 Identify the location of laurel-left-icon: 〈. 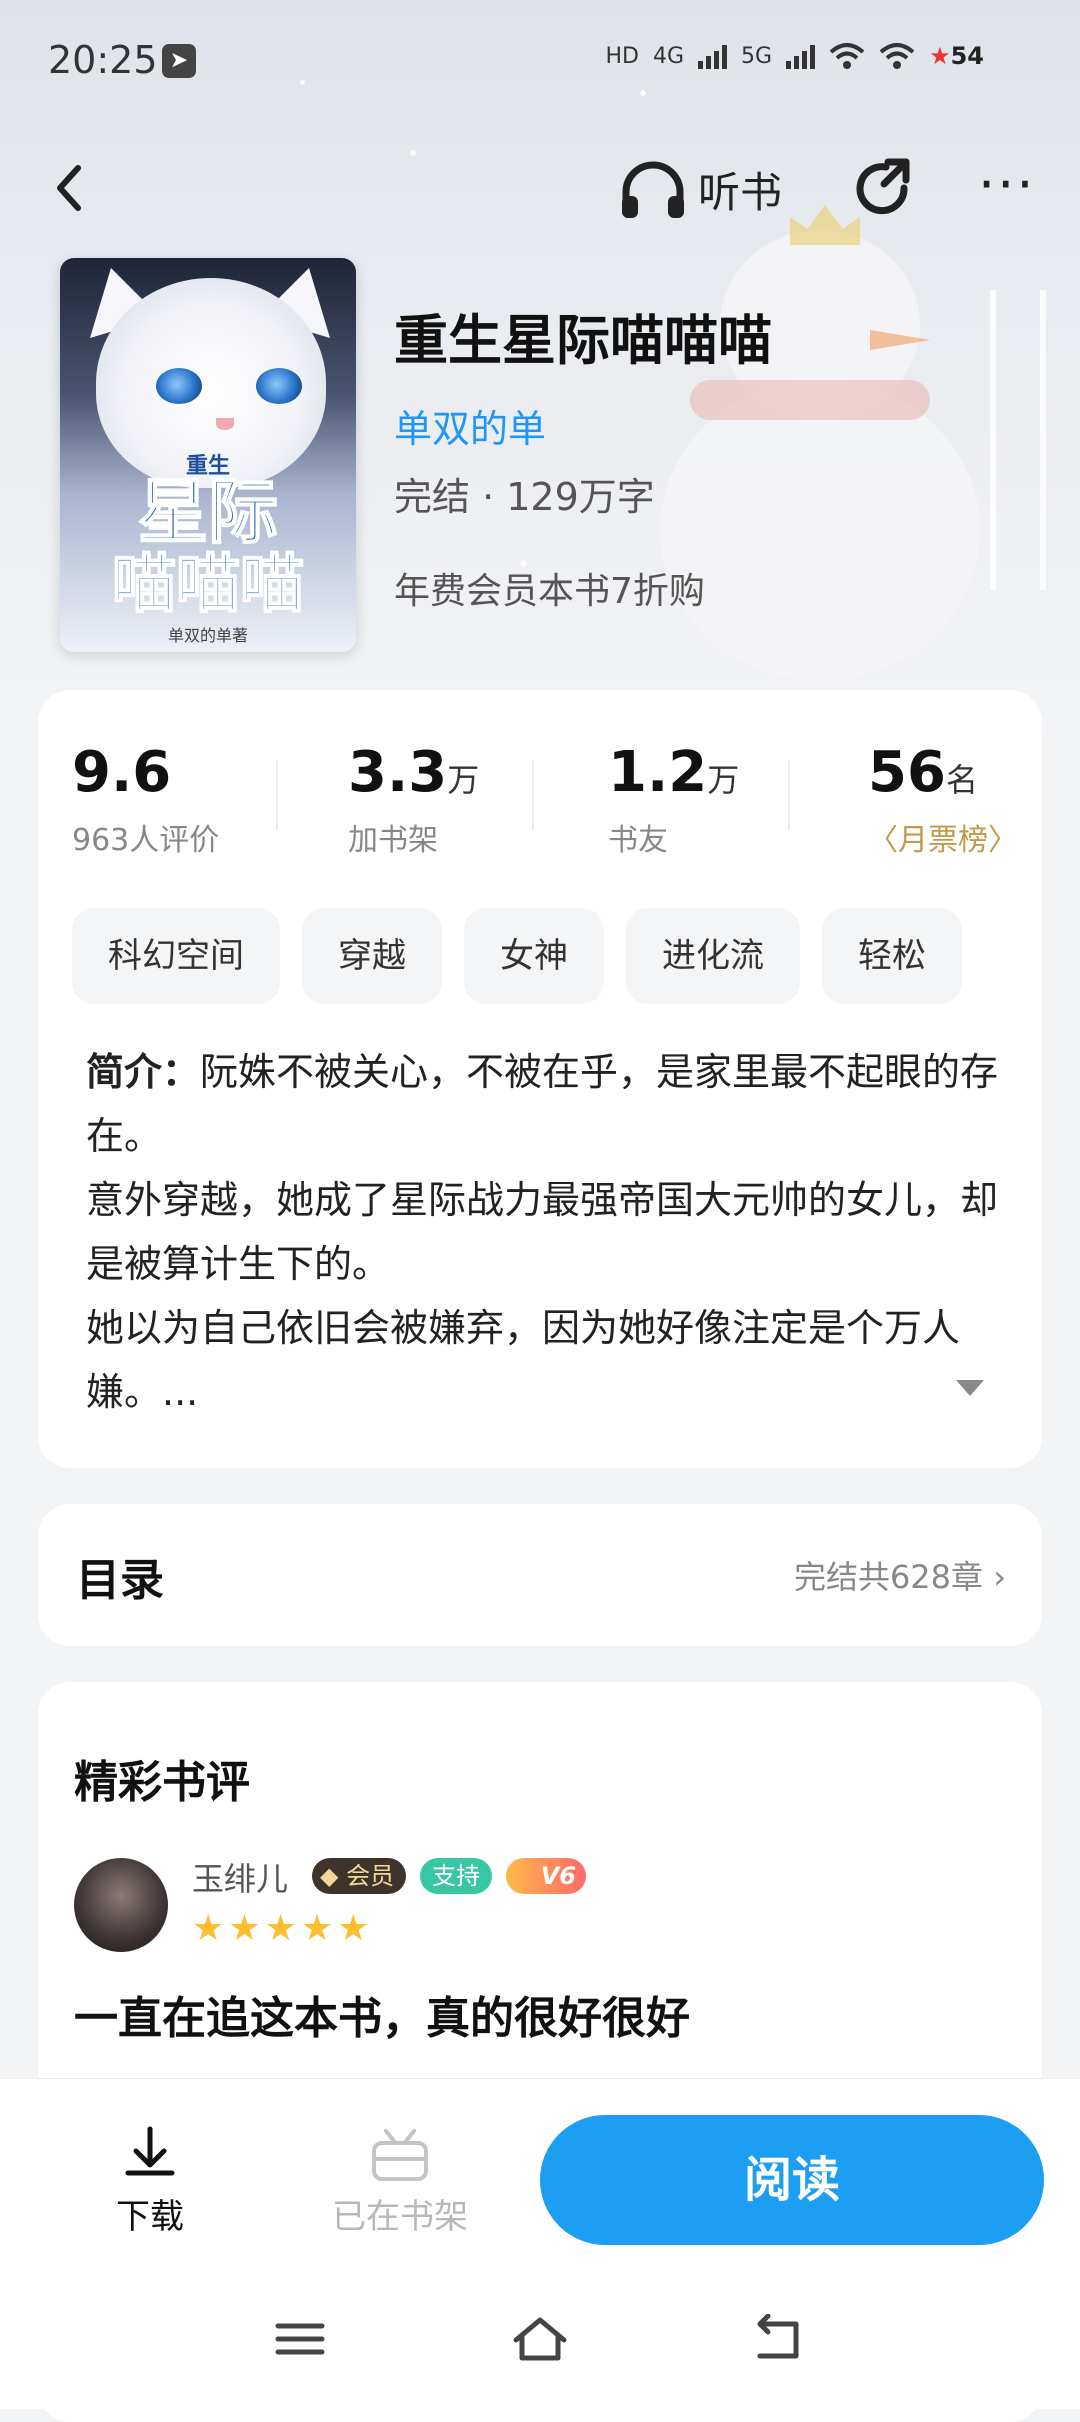
(883, 840).